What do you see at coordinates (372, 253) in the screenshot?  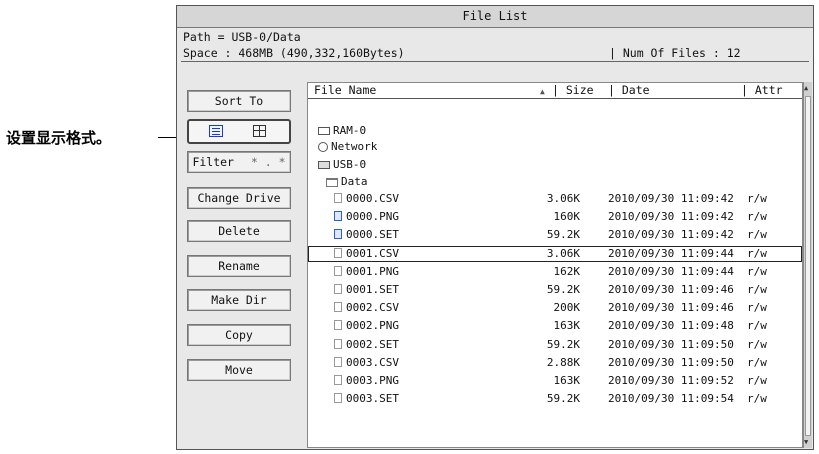 I see `file-name-text: 0001.CSV` at bounding box center [372, 253].